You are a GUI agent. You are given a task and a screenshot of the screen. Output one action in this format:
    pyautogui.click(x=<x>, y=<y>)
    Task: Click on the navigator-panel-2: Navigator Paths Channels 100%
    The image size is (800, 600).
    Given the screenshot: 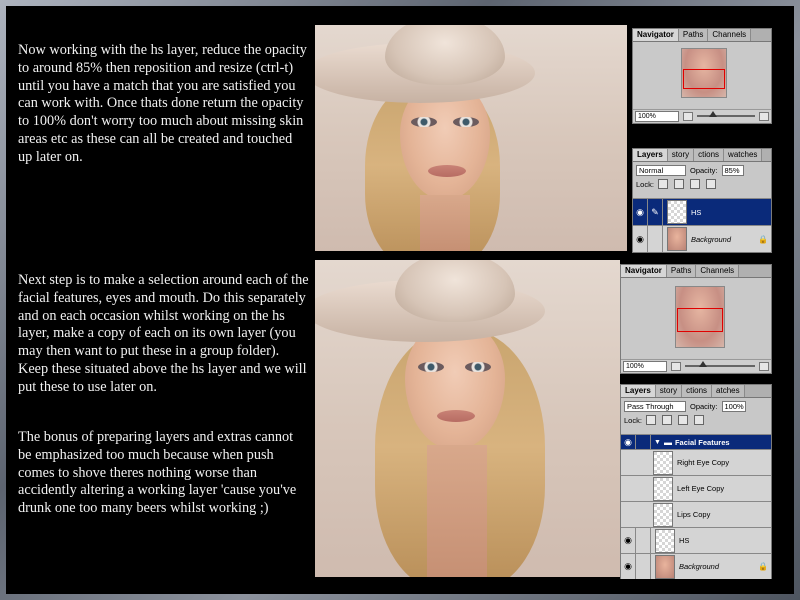 What is the action you would take?
    pyautogui.click(x=696, y=319)
    